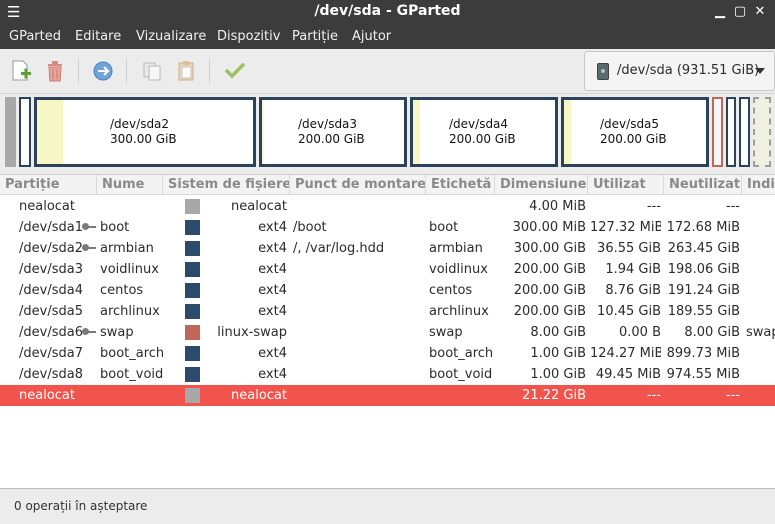 This screenshot has height=524, width=775. What do you see at coordinates (633, 269) in the screenshot?
I see `cell-used: 1.94 GiB` at bounding box center [633, 269].